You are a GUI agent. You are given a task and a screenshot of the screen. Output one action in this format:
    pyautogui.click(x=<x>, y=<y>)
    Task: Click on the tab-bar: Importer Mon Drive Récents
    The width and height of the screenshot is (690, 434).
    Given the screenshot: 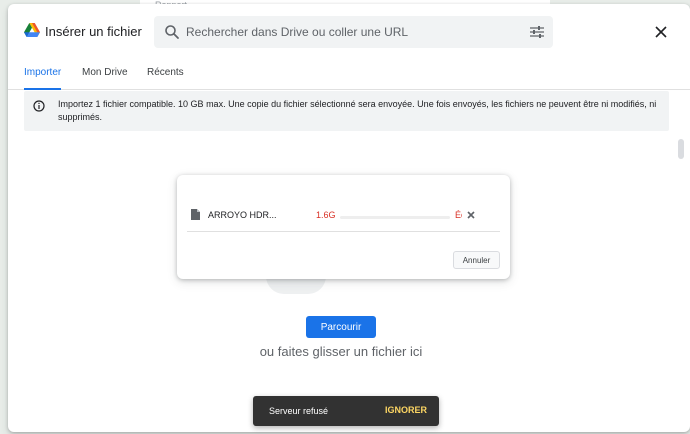 What is the action you would take?
    pyautogui.click(x=349, y=75)
    